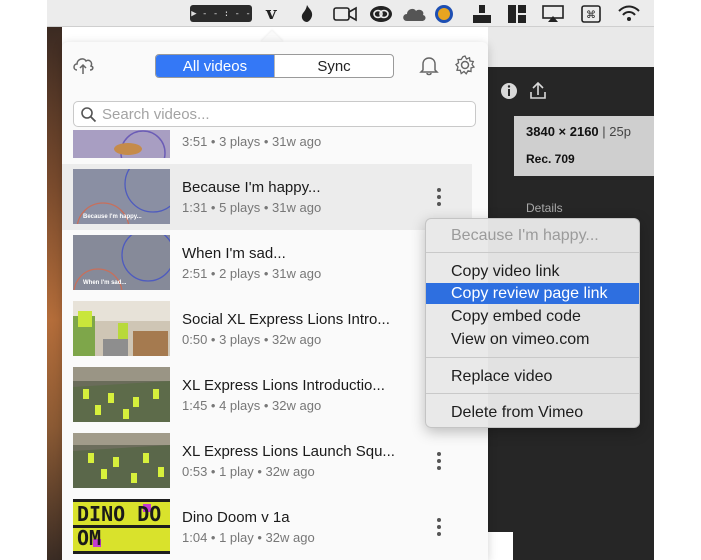 The height and width of the screenshot is (560, 701). I want to click on tab-all-videos: All videos, so click(215, 66).